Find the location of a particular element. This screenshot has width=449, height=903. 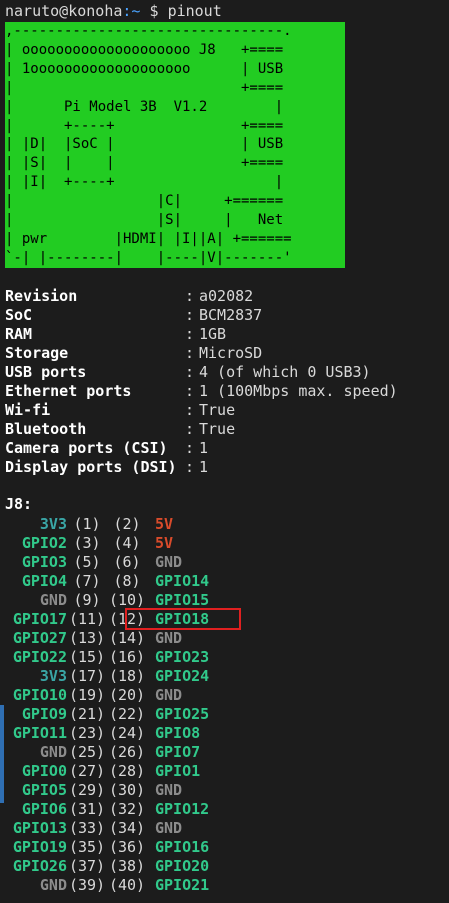

pin-label-right: GPIO24 is located at coordinates (182, 676).